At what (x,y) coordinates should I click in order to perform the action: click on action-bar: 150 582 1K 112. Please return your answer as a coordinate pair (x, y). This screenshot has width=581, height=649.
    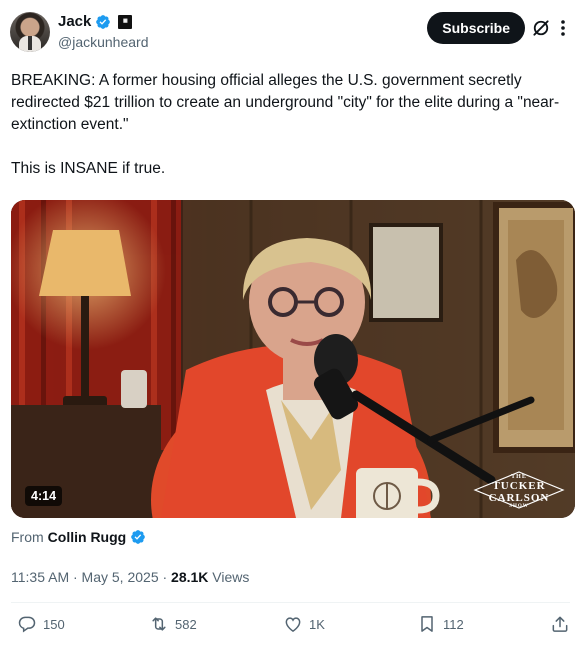
    Looking at the image, I should click on (290, 628).